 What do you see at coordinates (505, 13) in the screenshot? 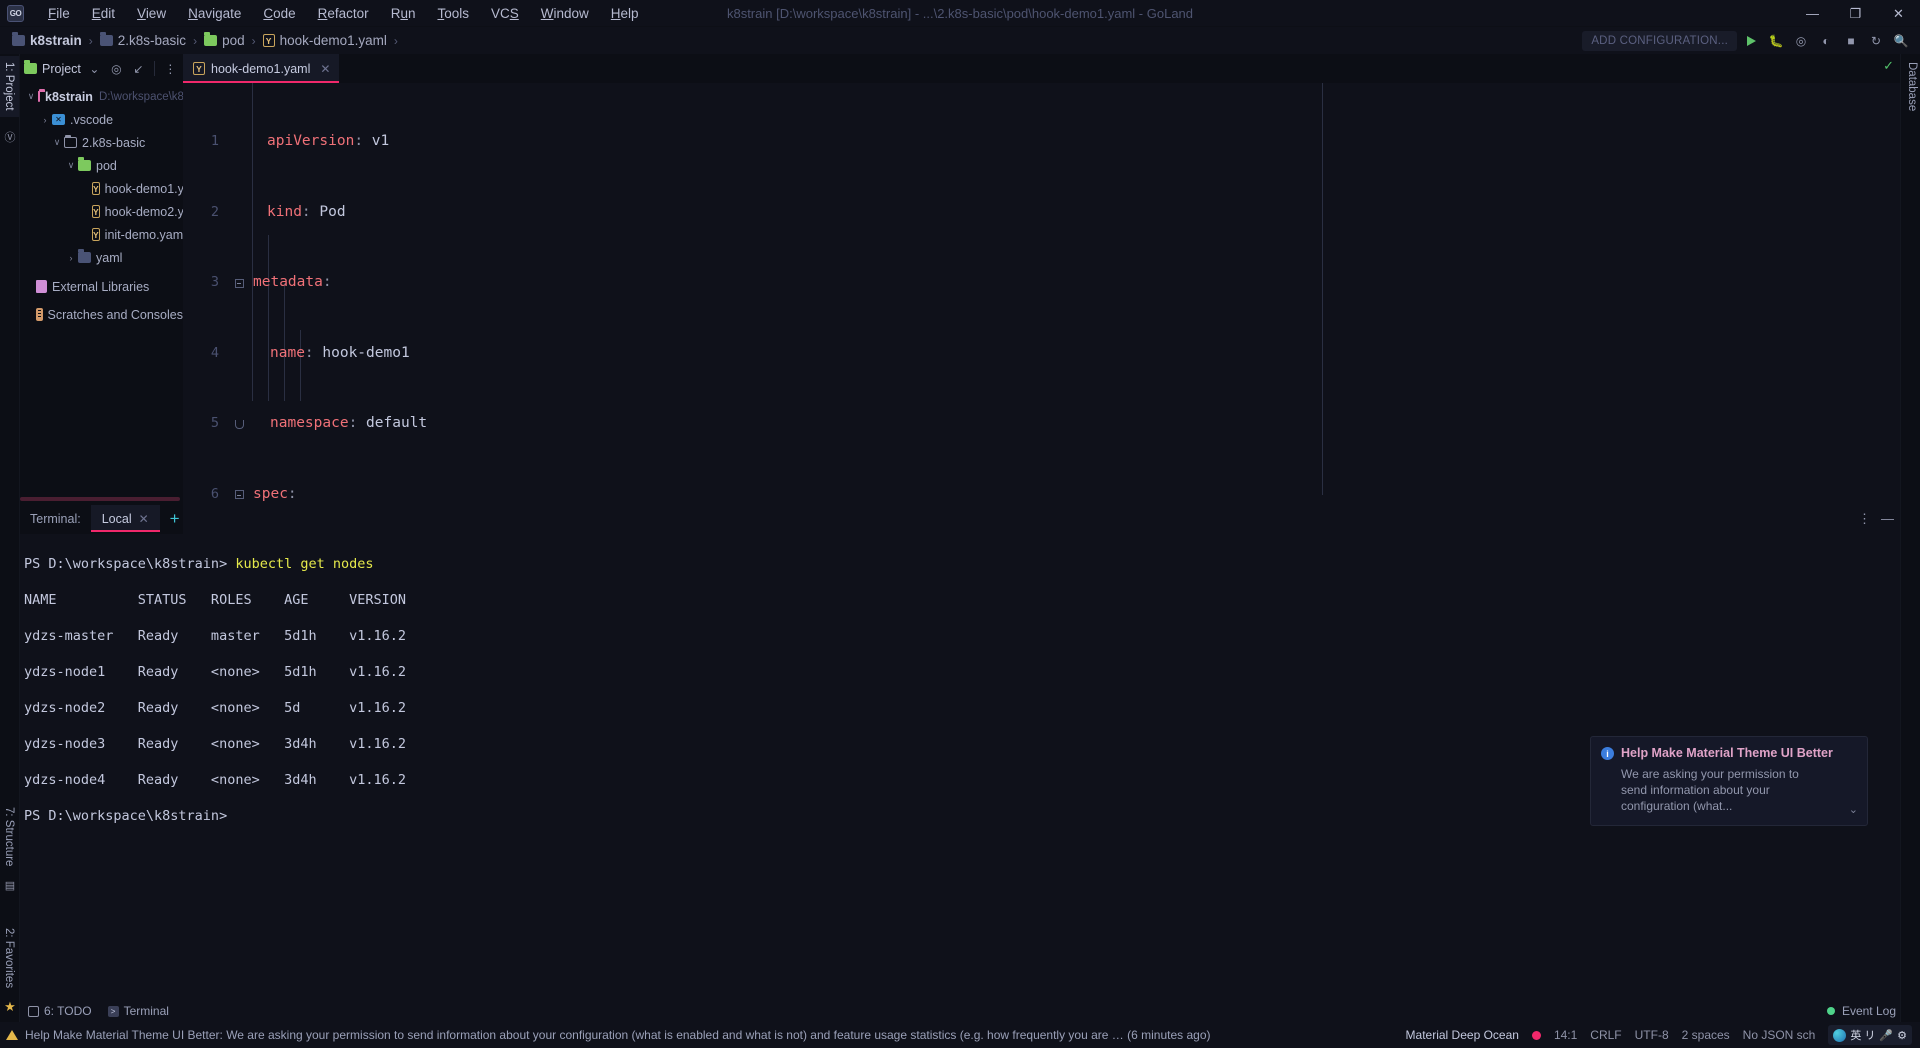
I see `menu-vcs: VCS` at bounding box center [505, 13].